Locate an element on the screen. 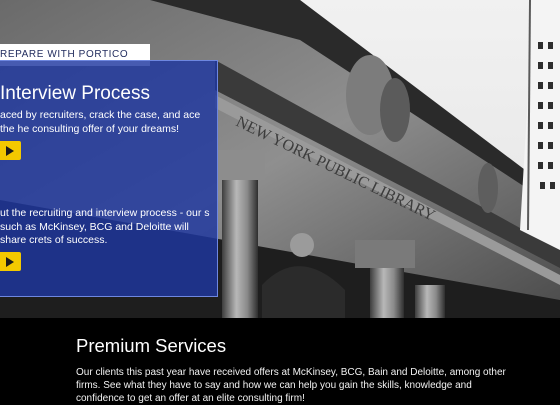 This screenshot has width=560, height=405. services-title: Premium Services is located at coordinates (151, 345).